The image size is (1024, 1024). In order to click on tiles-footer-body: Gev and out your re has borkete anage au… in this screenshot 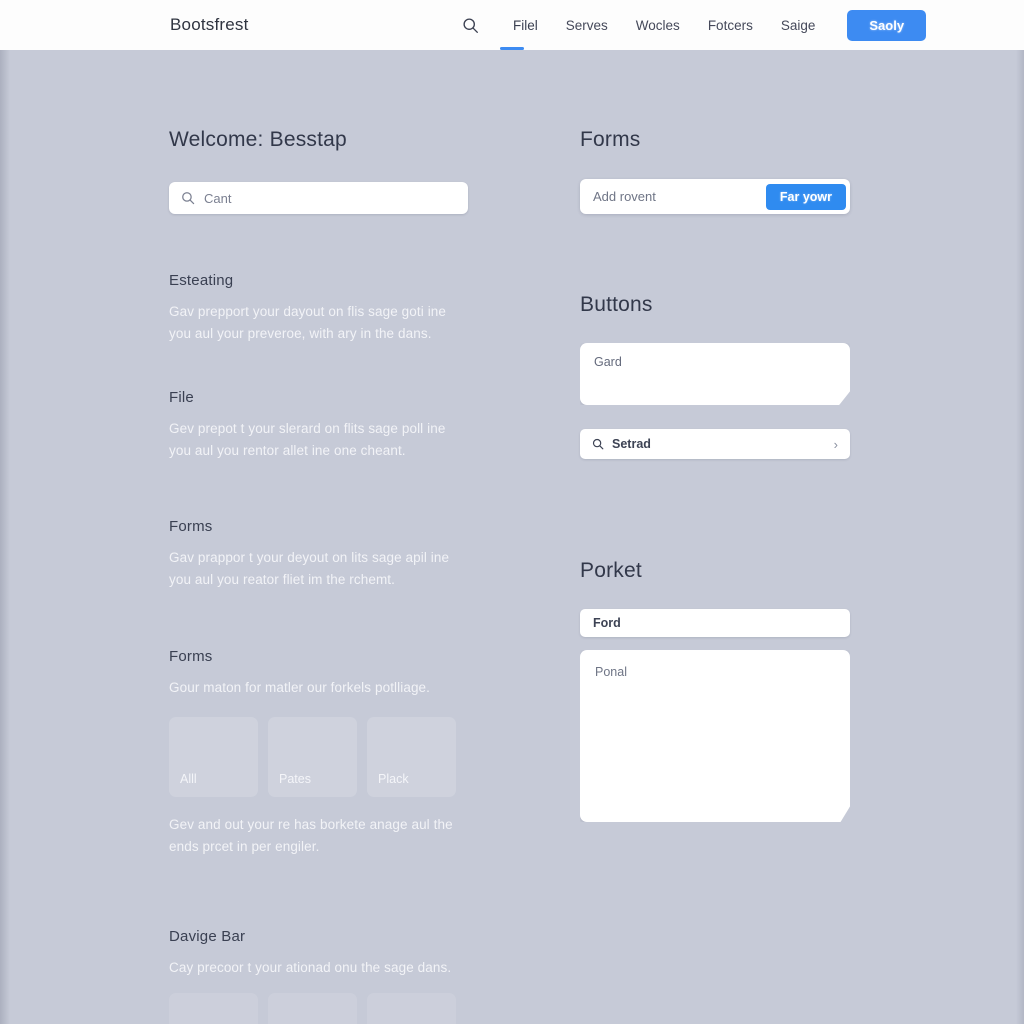, I will do `click(311, 835)`.